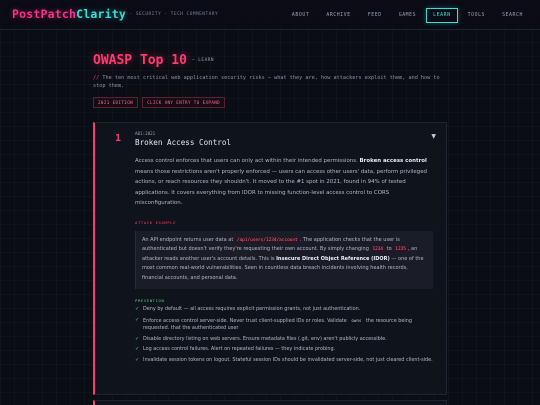 The height and width of the screenshot is (405, 540). I want to click on page-title: OWASP Top 10, so click(140, 60).